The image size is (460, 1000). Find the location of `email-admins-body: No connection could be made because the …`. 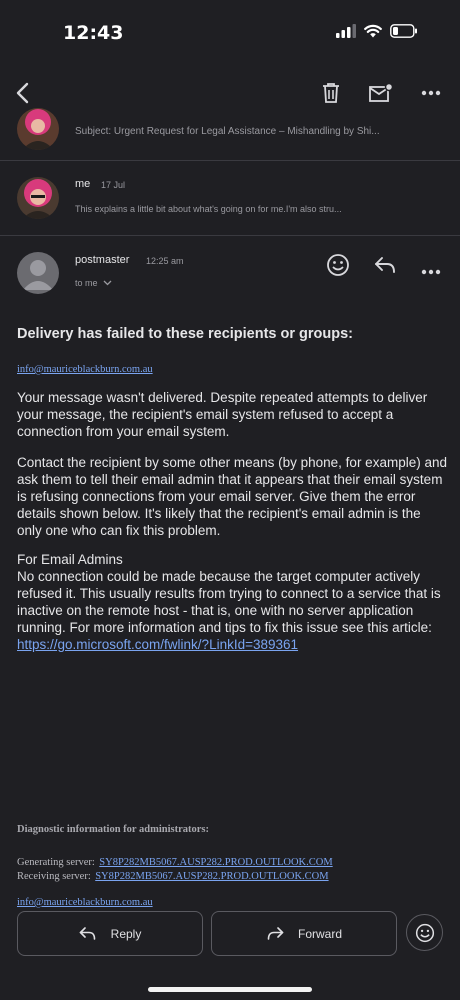

email-admins-body: No connection could be made because the … is located at coordinates (229, 602).